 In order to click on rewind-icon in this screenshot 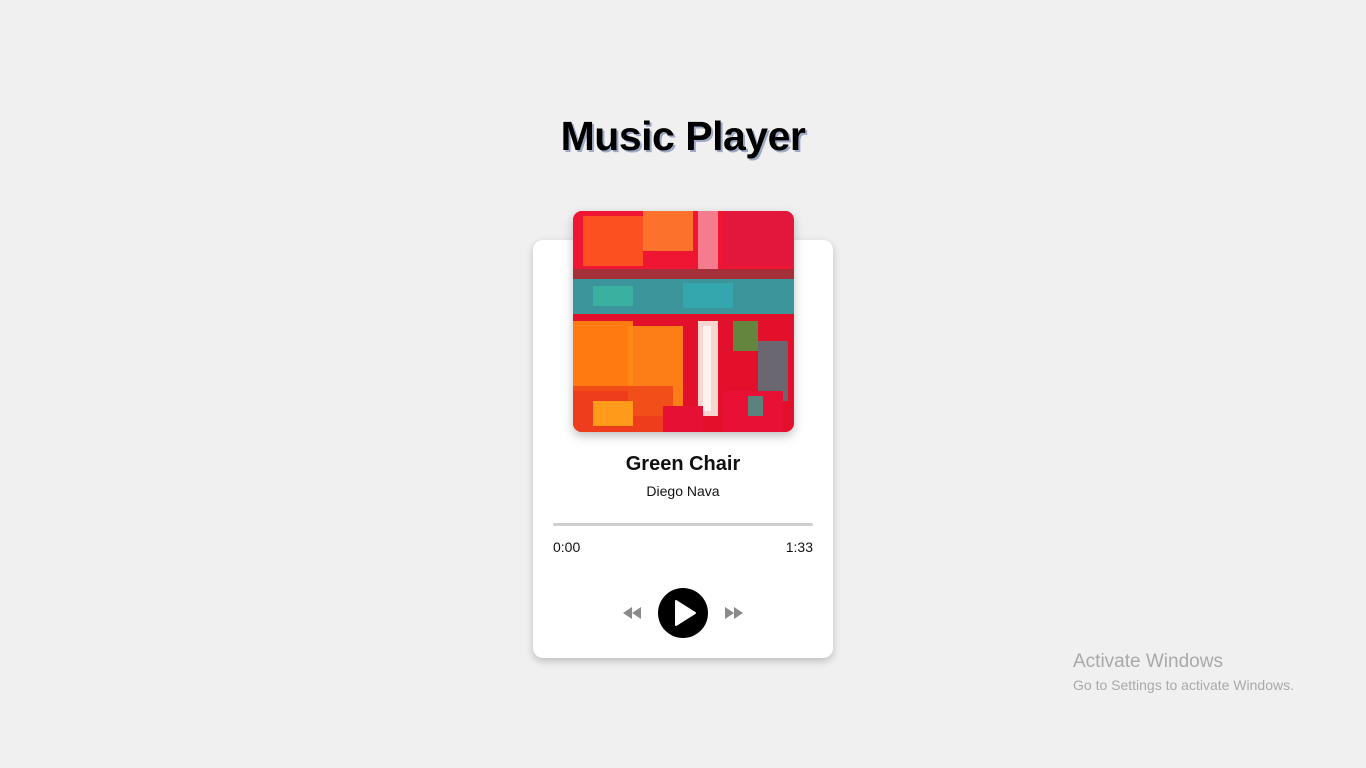, I will do `click(632, 613)`.